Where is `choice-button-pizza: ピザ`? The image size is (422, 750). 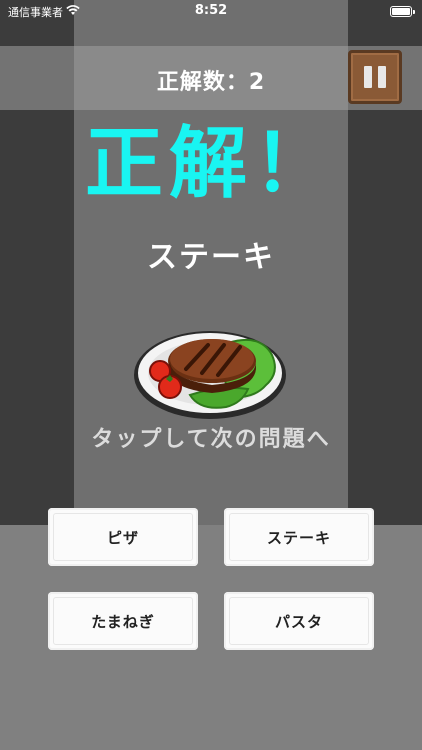 choice-button-pizza: ピザ is located at coordinates (123, 537).